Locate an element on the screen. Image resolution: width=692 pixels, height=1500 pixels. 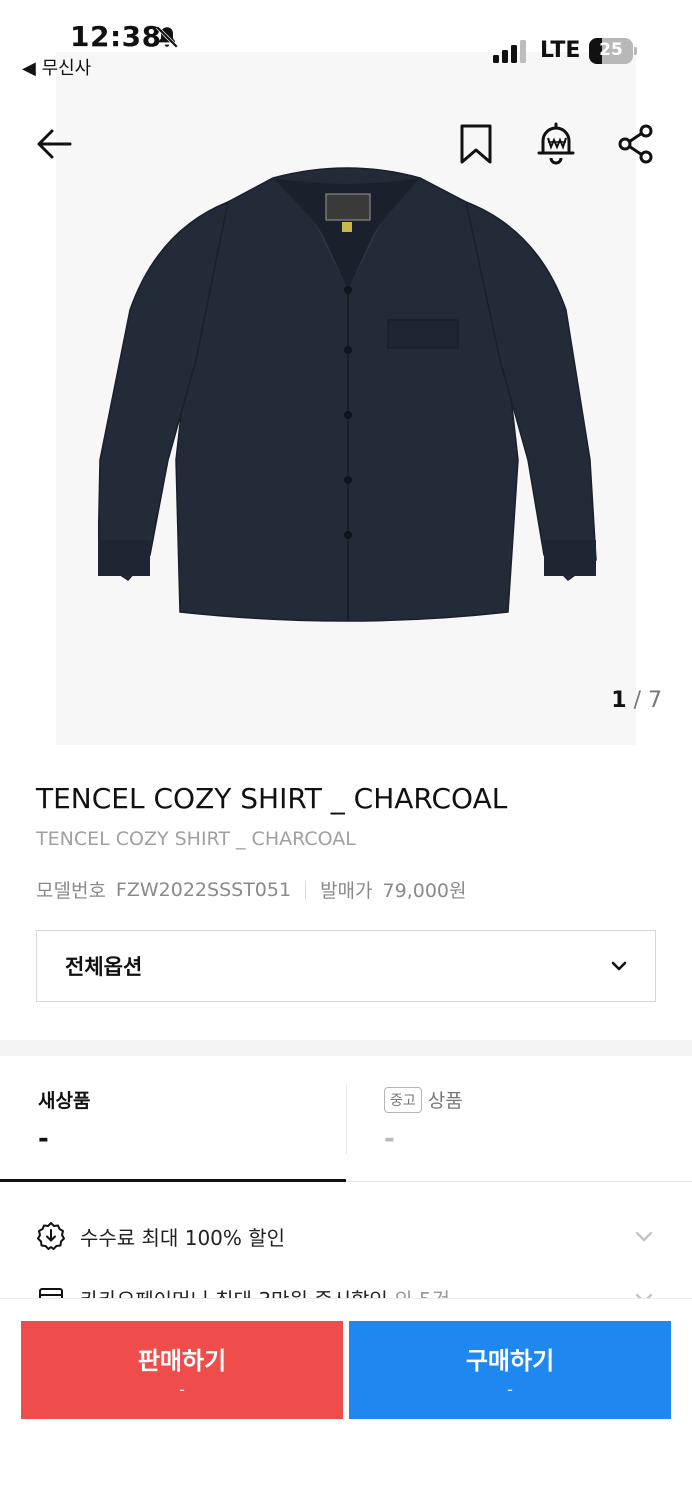
sell-button: 판매하기 - is located at coordinates (182, 1370).